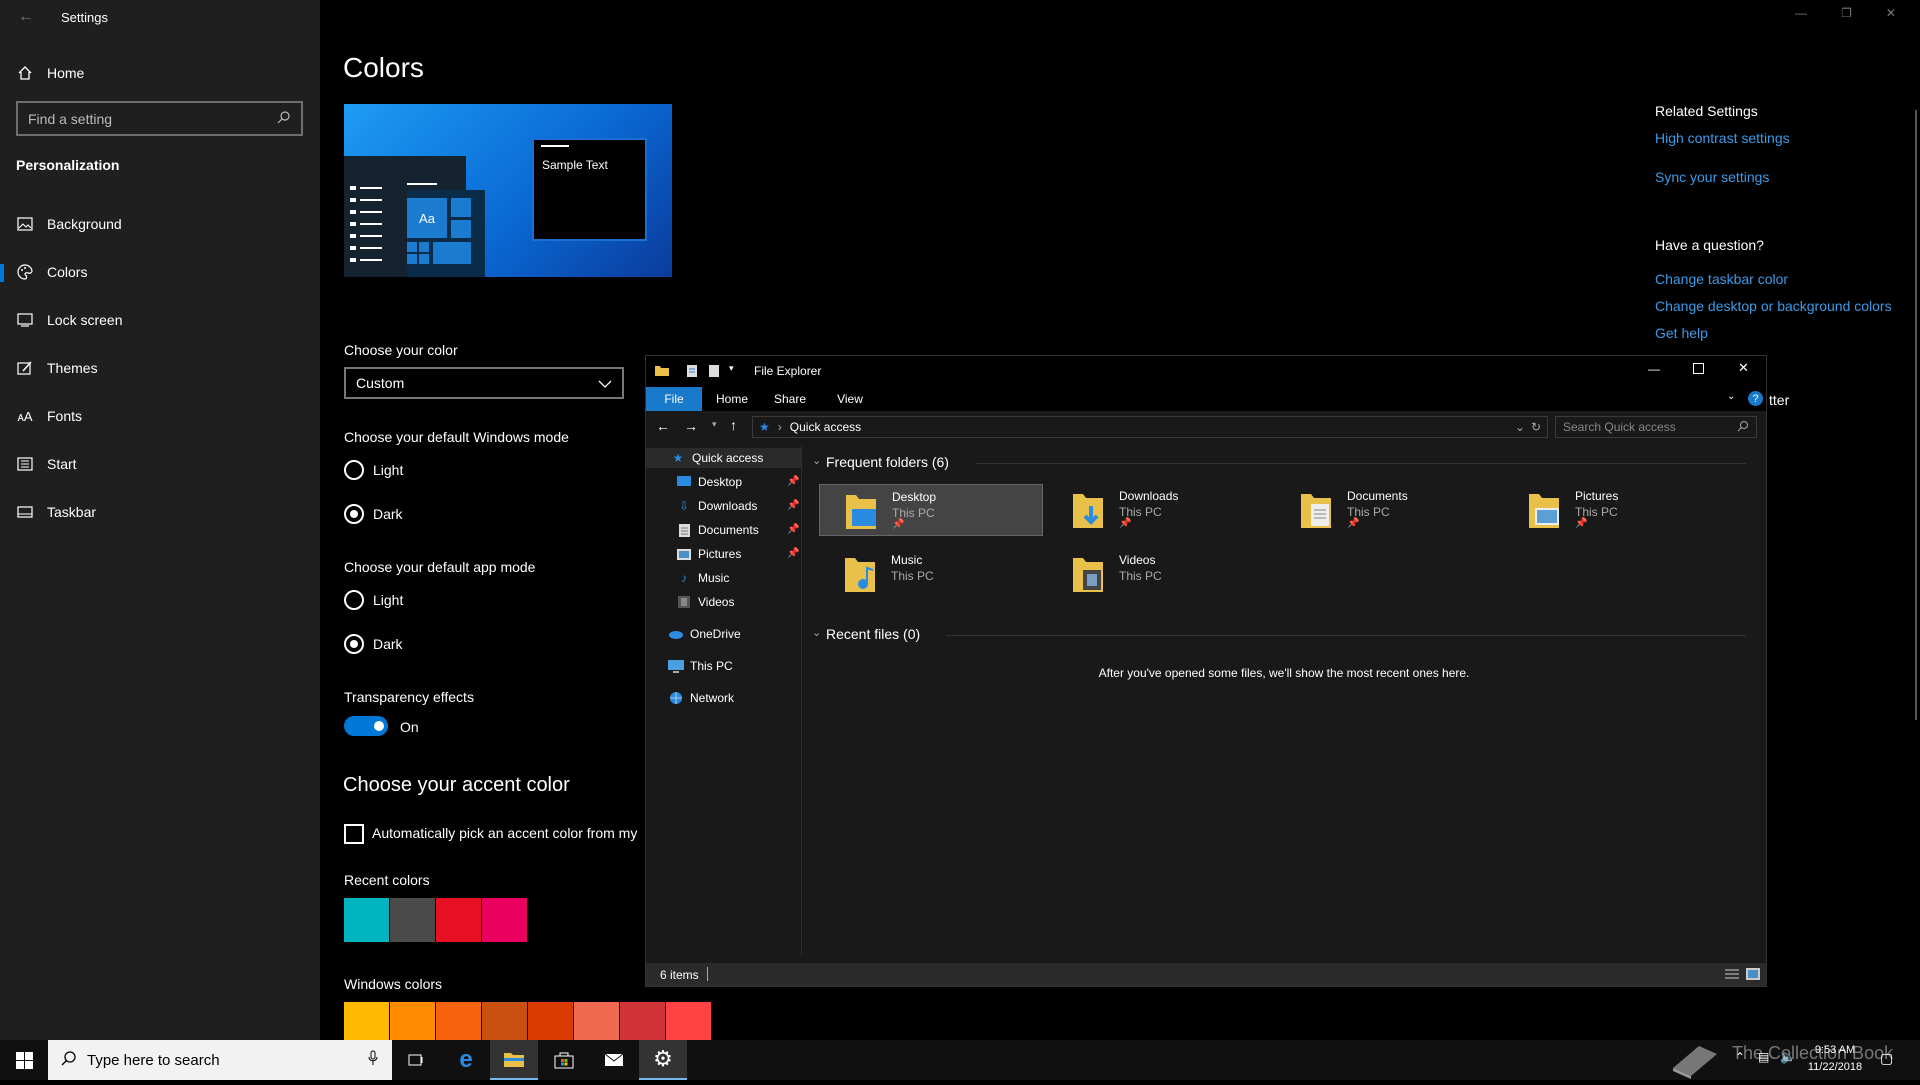 This screenshot has height=1085, width=1920. Describe the element at coordinates (816, 632) in the screenshot. I see `recent-collapse-icon: ⌄` at that location.